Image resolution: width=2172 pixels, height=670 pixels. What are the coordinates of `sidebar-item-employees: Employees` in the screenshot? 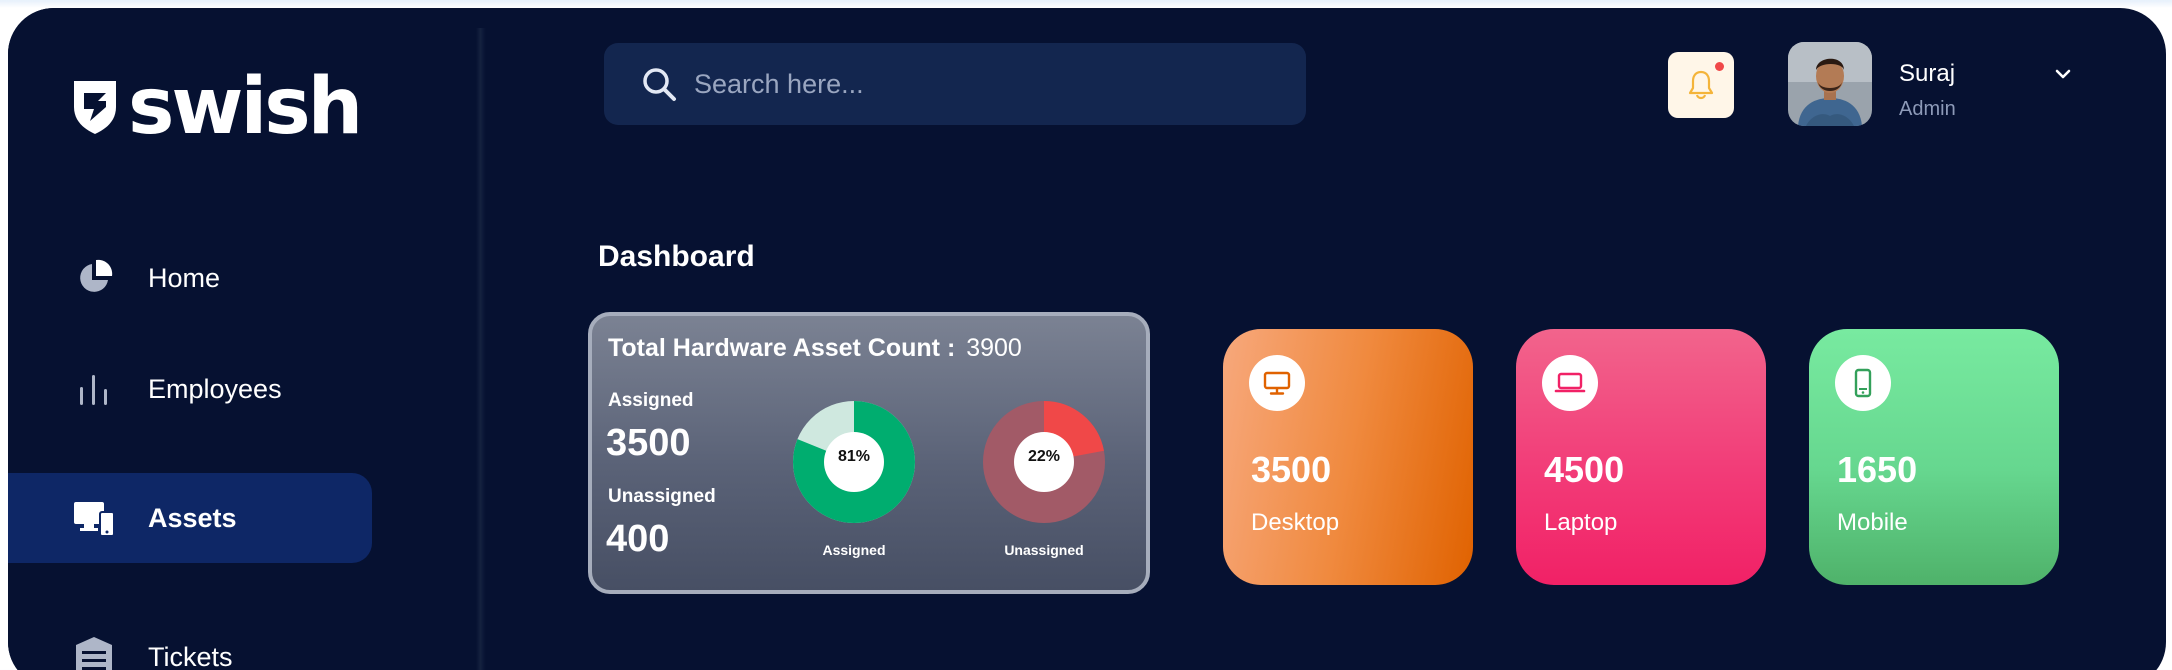 It's located at (190, 389).